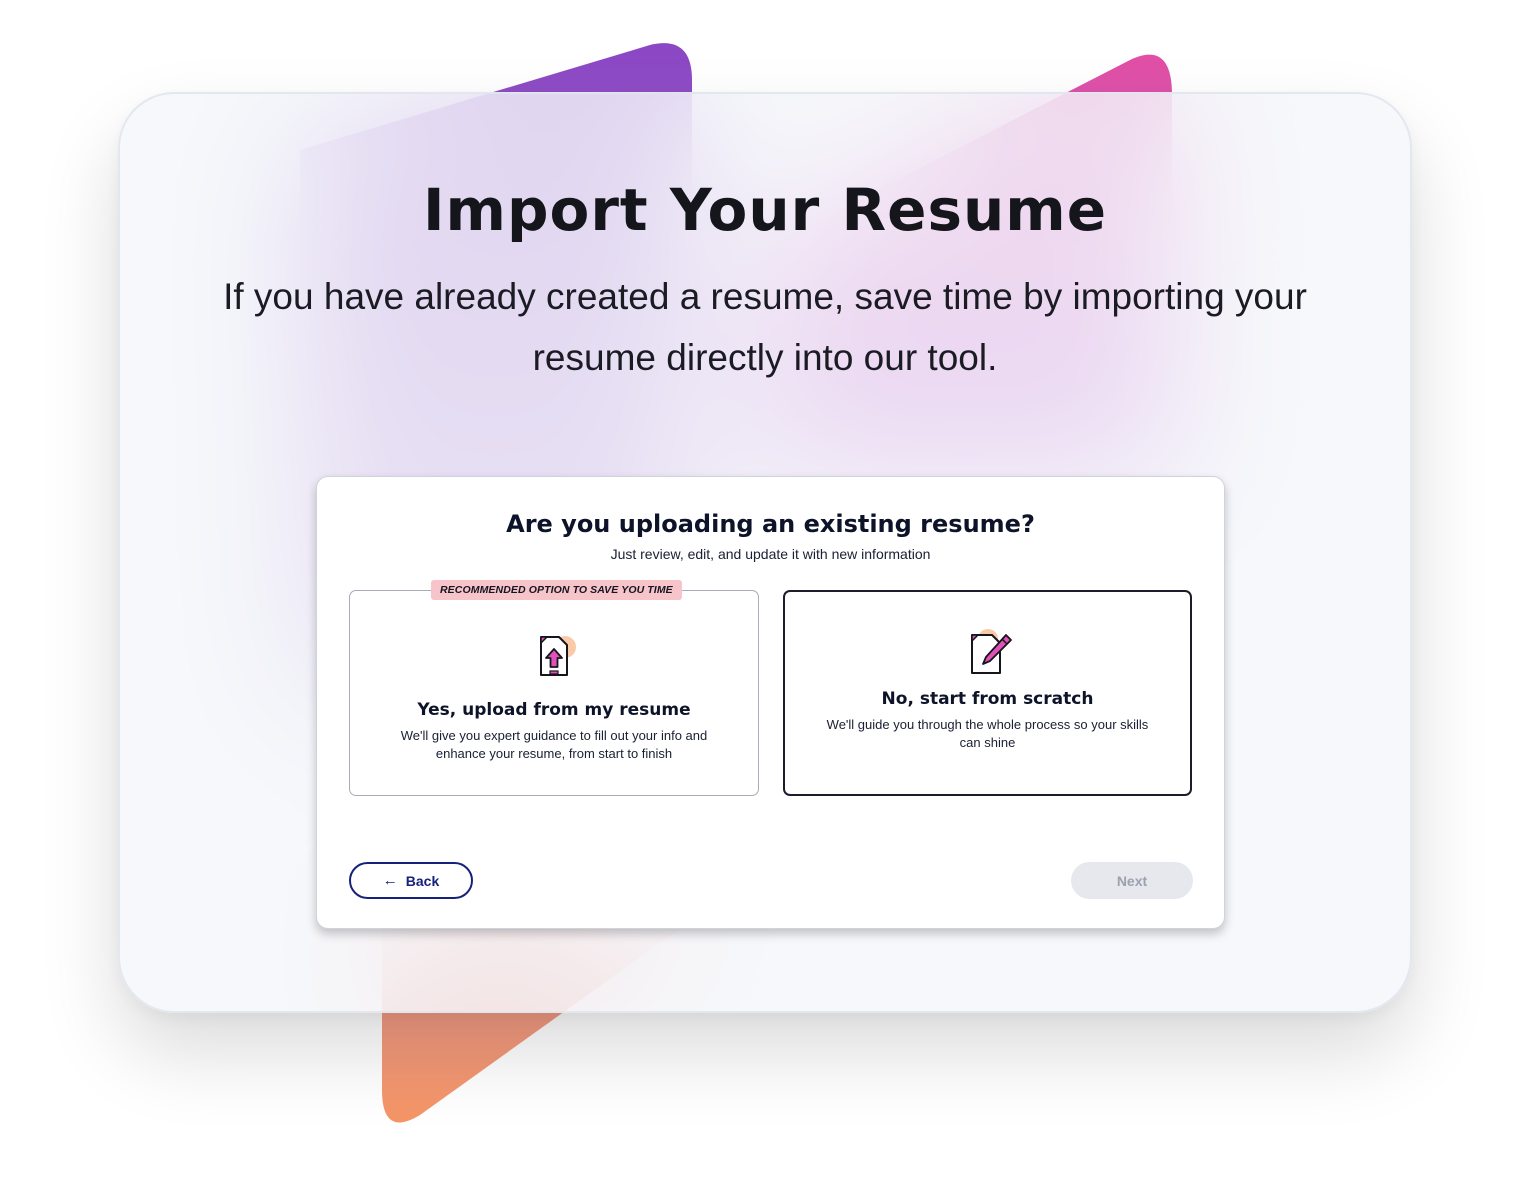  I want to click on recommended-badge: RECOMMENDED OPTION TO SAVE YOU TIME, so click(556, 590).